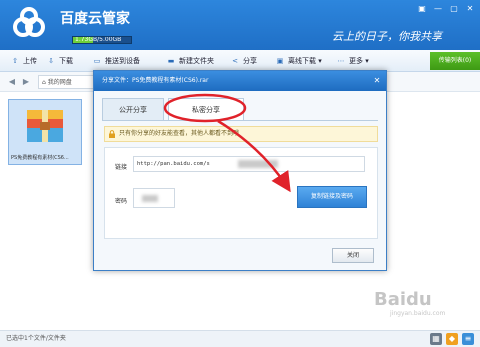 The height and width of the screenshot is (347, 480). I want to click on dialog-close-icon: ✕, so click(377, 81).